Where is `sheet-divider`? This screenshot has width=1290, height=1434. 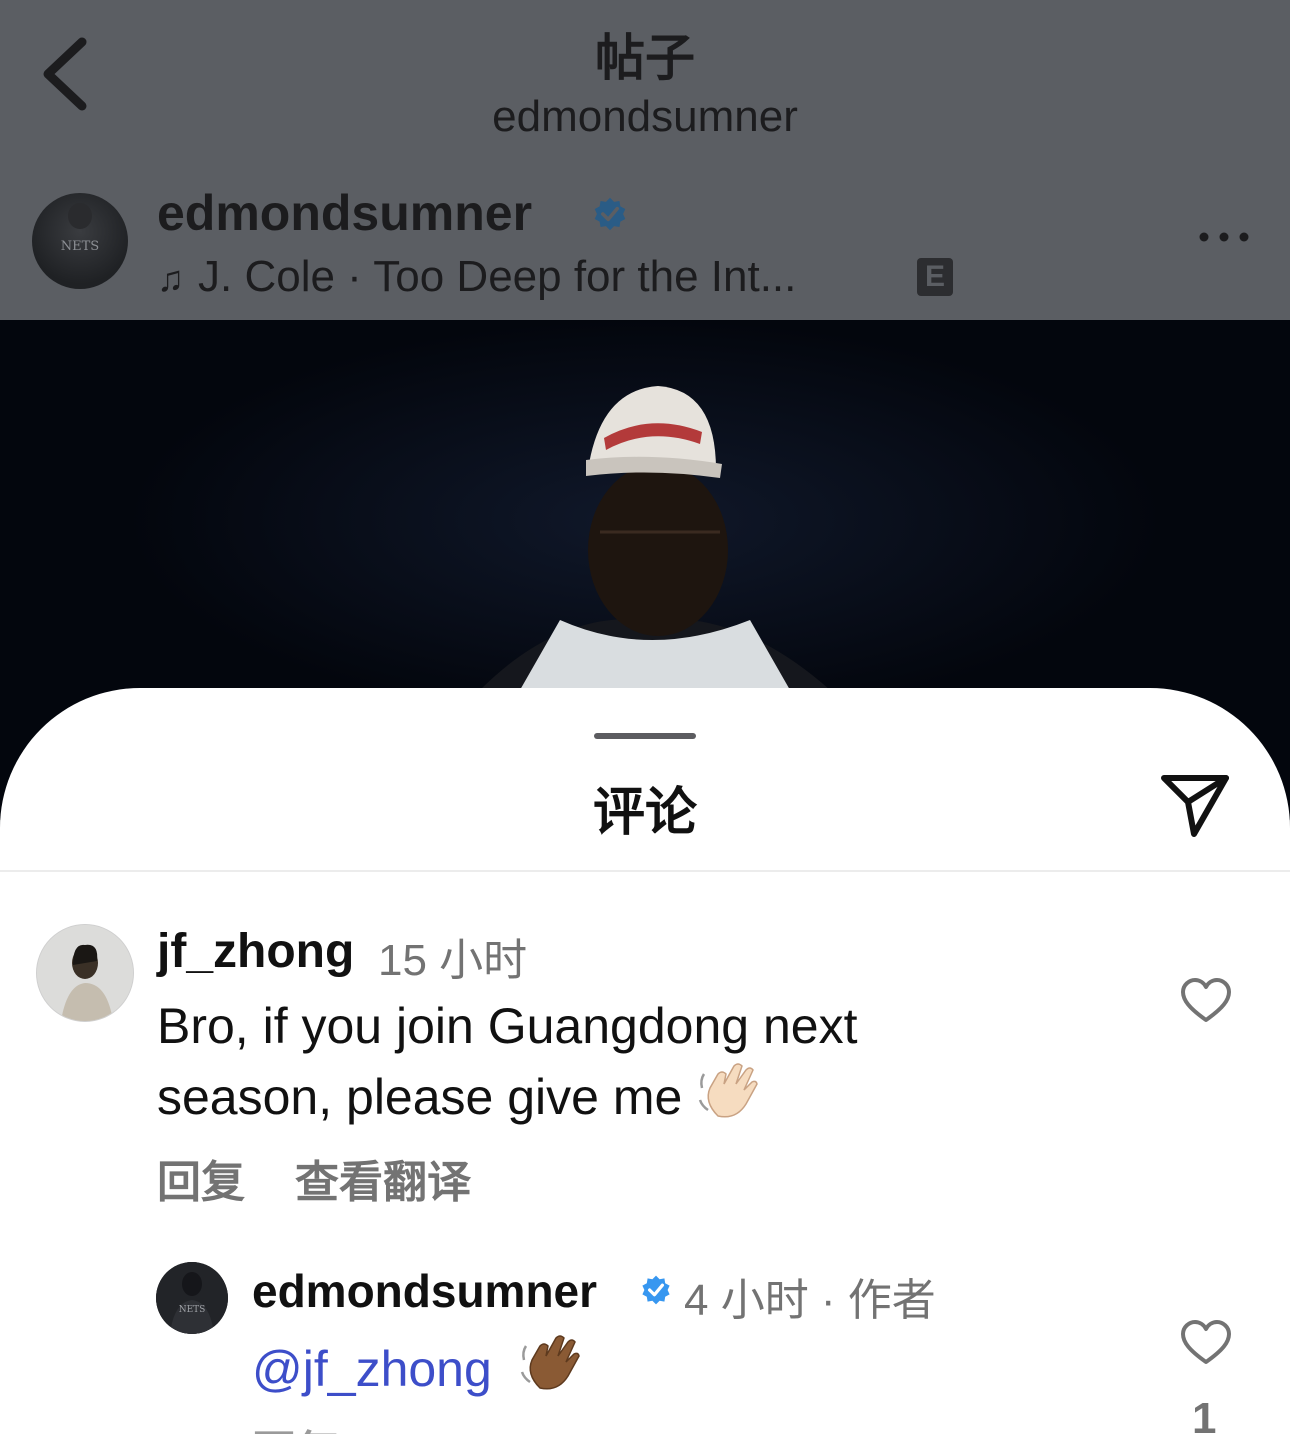
sheet-divider is located at coordinates (645, 871).